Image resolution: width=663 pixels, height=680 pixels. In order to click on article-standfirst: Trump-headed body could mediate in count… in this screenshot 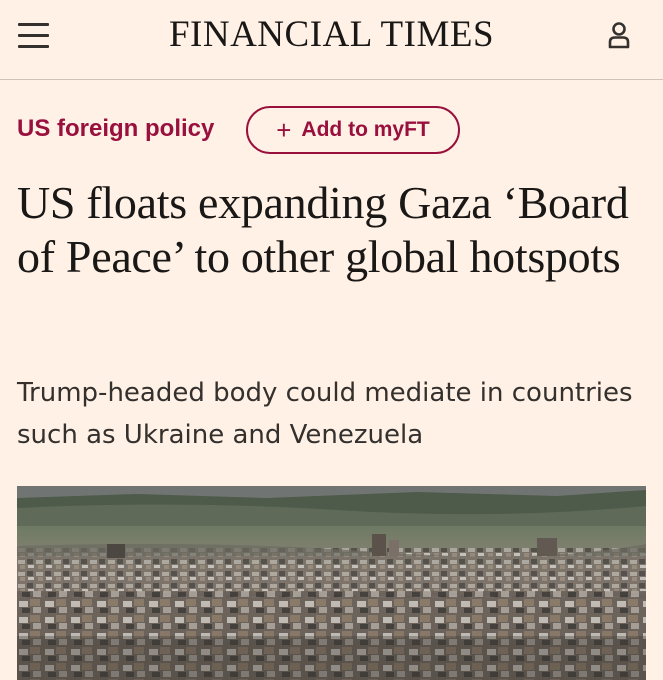, I will do `click(325, 414)`.